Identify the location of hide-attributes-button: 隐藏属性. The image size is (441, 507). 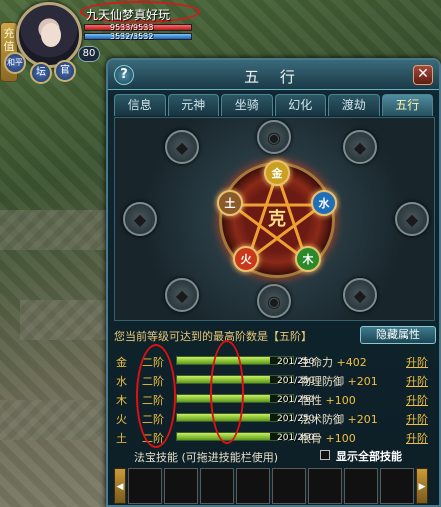
(398, 335).